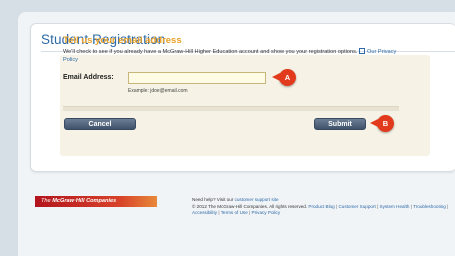  What do you see at coordinates (382, 123) in the screenshot?
I see `callout-b-badge: B` at bounding box center [382, 123].